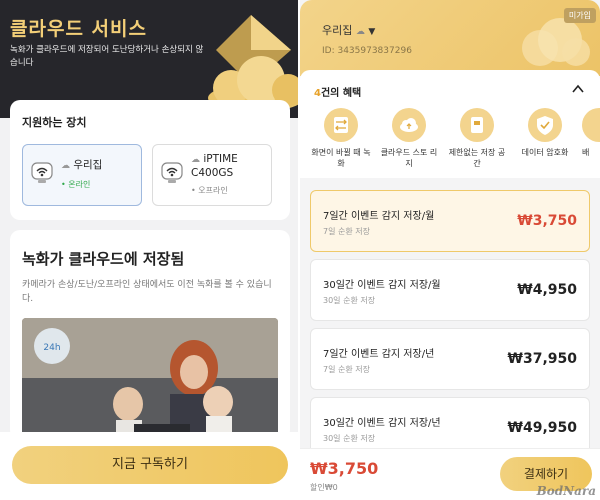  I want to click on subscribe-now-button: 지금 구독하기, so click(150, 465).